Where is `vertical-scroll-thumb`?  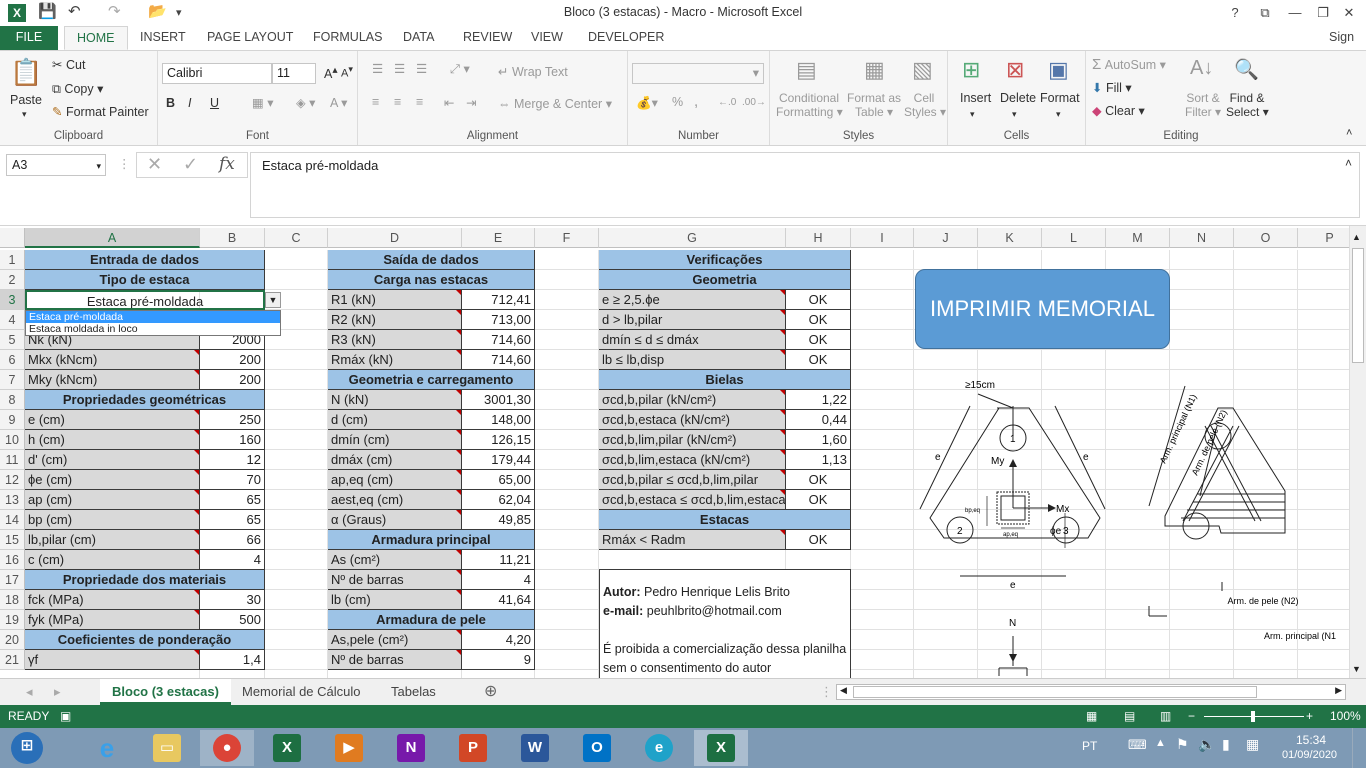 vertical-scroll-thumb is located at coordinates (1358, 305).